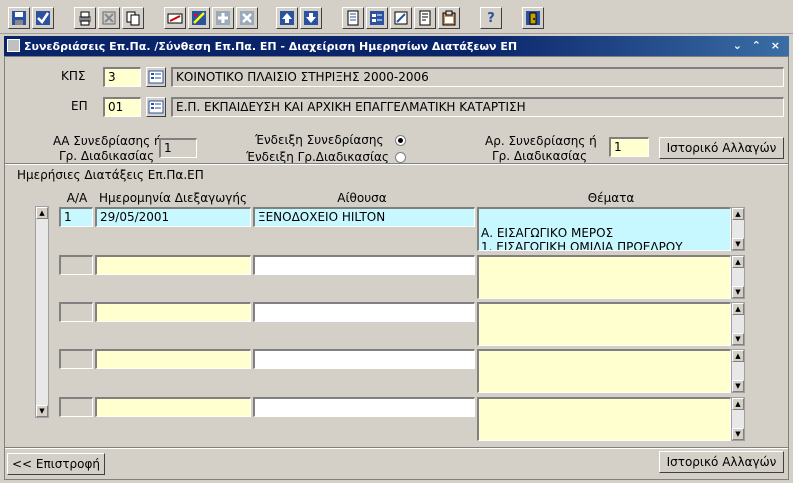 The image size is (793, 483). Describe the element at coordinates (364, 312) in the screenshot. I see `row-3-room-field` at that location.